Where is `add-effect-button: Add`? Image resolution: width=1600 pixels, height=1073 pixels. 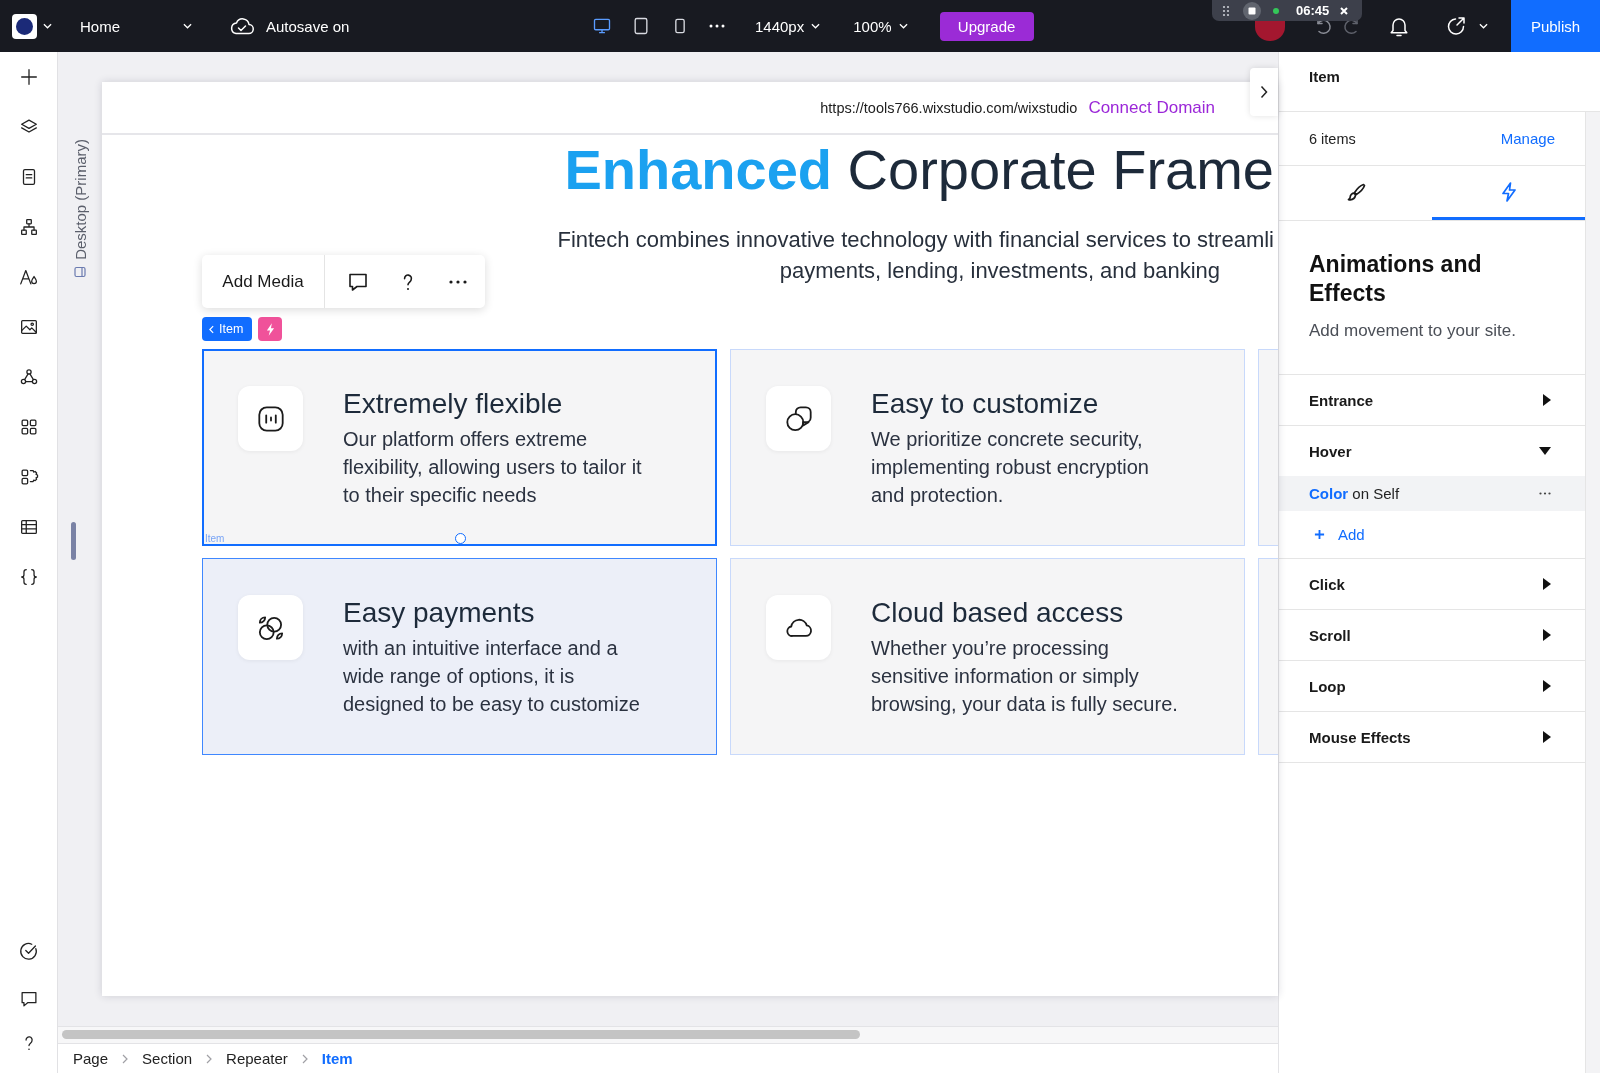
add-effect-button: Add is located at coordinates (1322, 534).